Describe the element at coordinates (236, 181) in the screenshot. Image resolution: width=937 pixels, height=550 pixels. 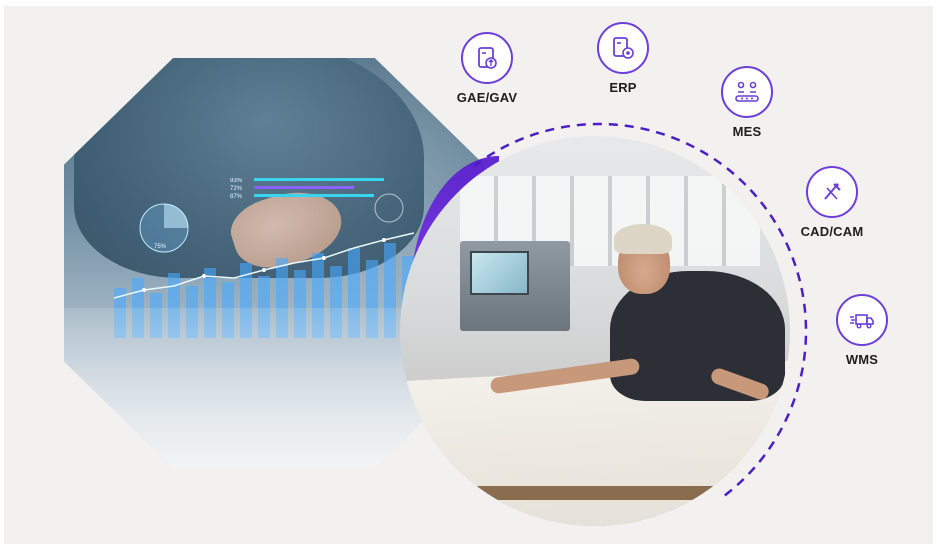
I see `hologram-stat-1: 93%` at that location.